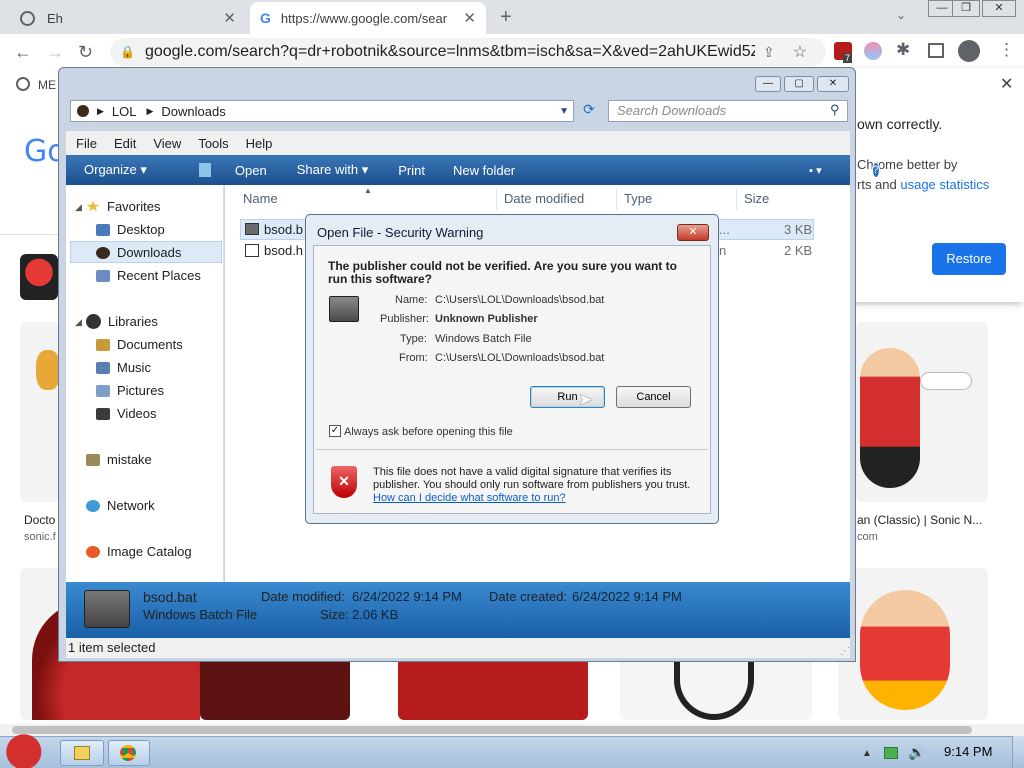 This screenshot has height=768, width=1024. Describe the element at coordinates (544, 198) in the screenshot. I see `column-header-date-modified: Date modified` at that location.